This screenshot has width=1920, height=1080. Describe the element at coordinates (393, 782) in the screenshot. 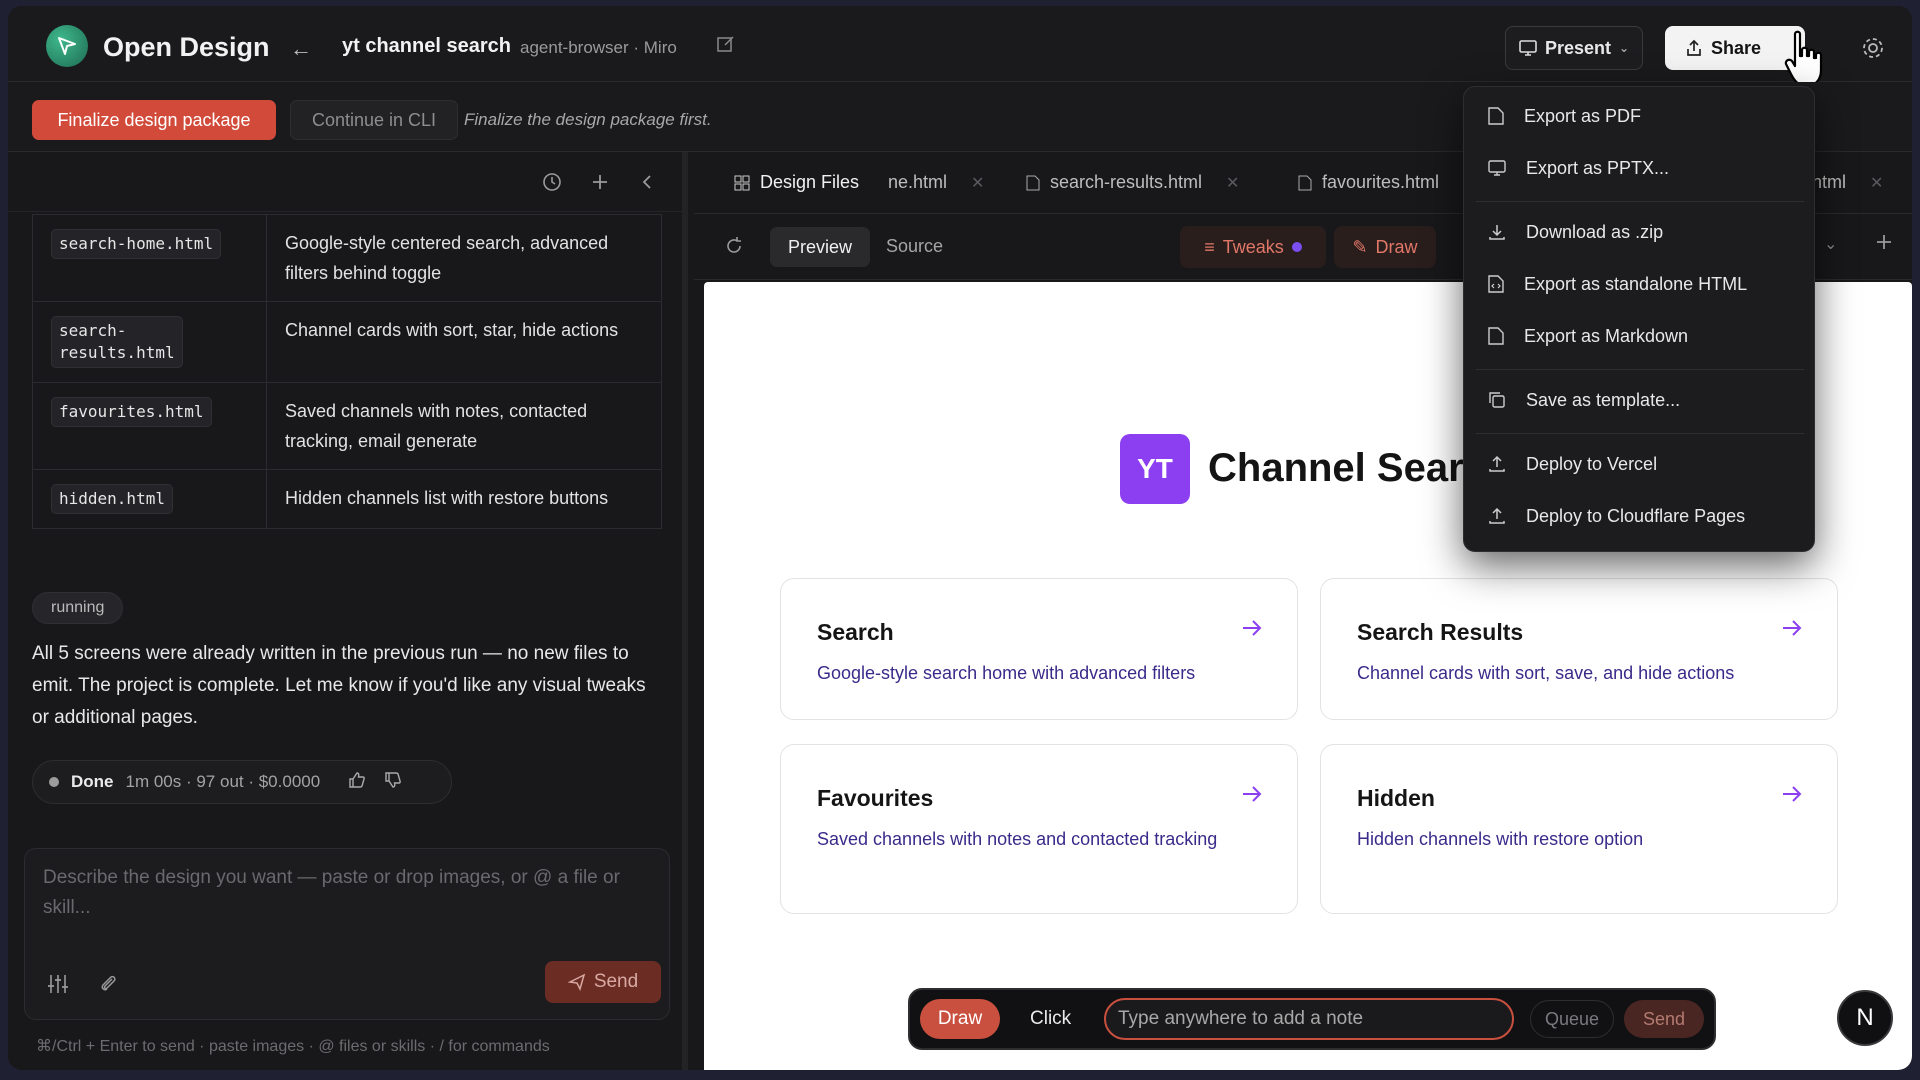

I see `thumbs-down-icon` at that location.